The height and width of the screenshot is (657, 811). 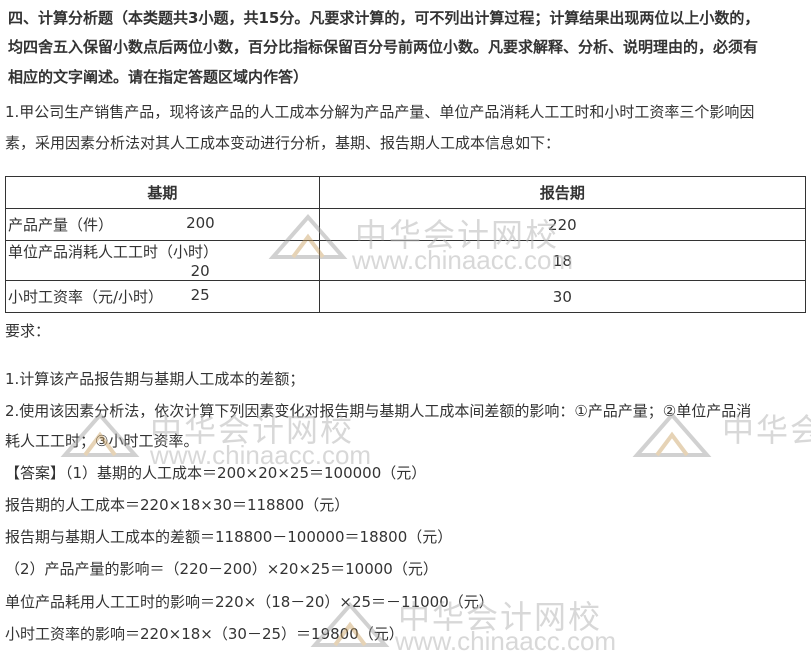 I want to click on report-value-output: 220, so click(x=562, y=224).